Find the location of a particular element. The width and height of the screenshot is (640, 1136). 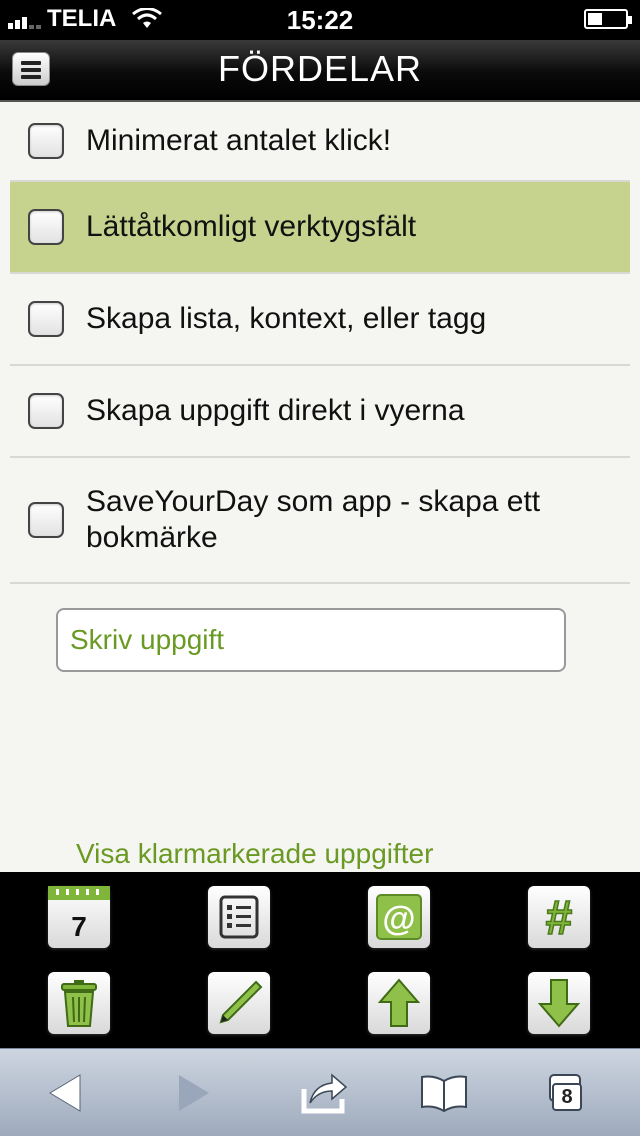

edit-button is located at coordinates (239, 1003).